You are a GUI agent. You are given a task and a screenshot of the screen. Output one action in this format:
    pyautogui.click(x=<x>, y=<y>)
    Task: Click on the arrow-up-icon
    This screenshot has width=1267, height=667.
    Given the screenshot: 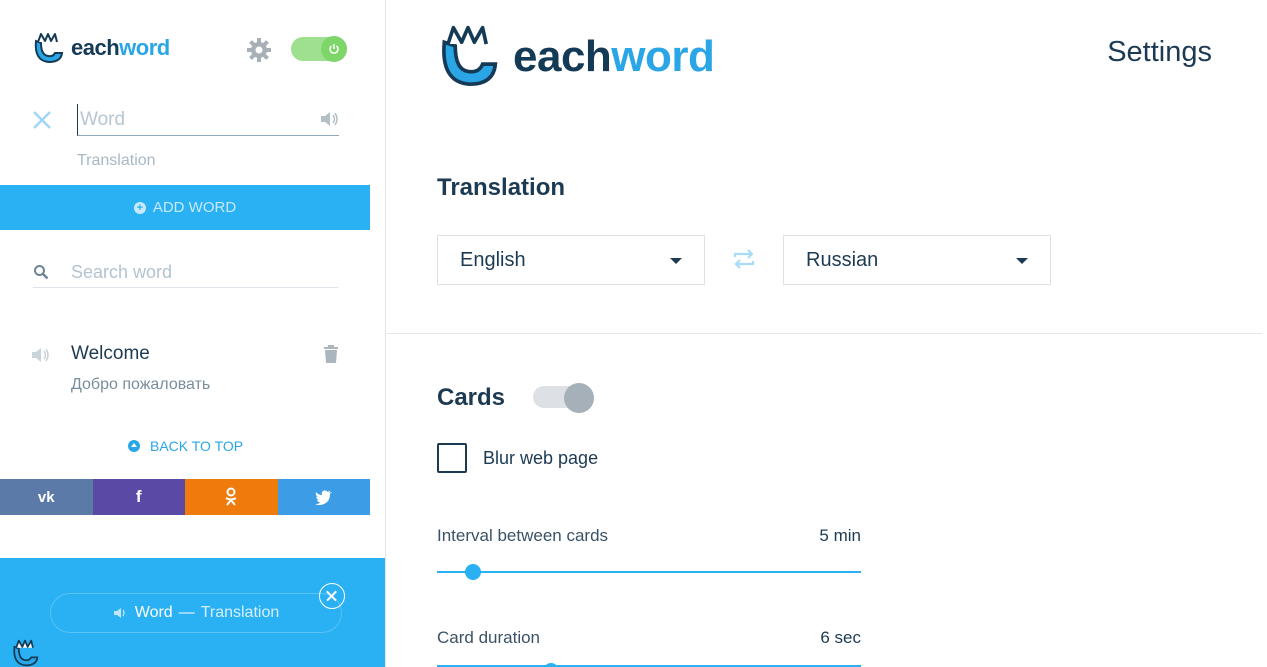 What is the action you would take?
    pyautogui.click(x=134, y=446)
    